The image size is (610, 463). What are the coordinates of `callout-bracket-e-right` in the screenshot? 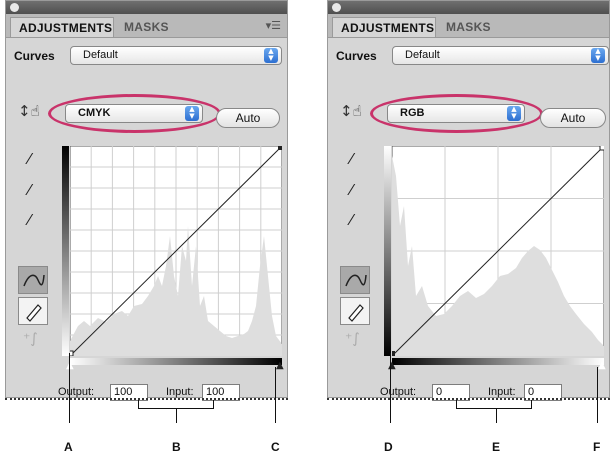 It's located at (531, 404).